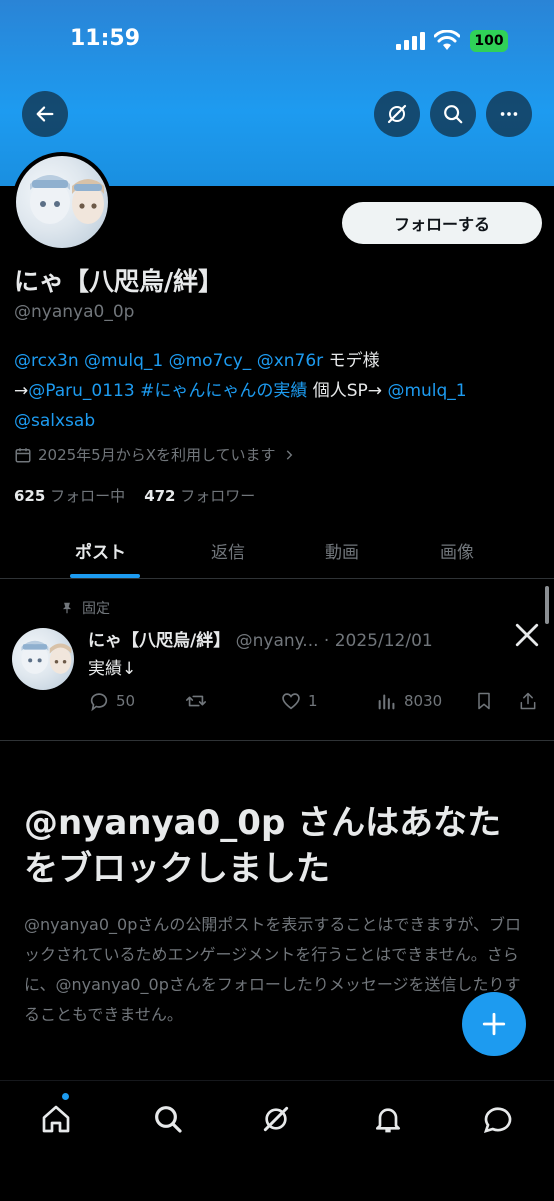  What do you see at coordinates (354, 361) in the screenshot?
I see `bio-text: モデ様` at bounding box center [354, 361].